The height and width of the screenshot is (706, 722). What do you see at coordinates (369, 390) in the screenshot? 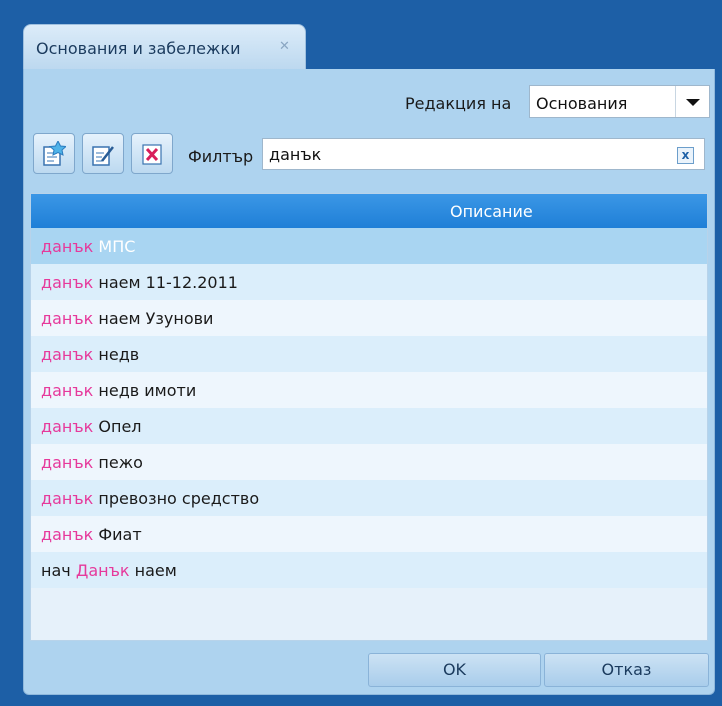
I see `table-row: данък недв имоти` at bounding box center [369, 390].